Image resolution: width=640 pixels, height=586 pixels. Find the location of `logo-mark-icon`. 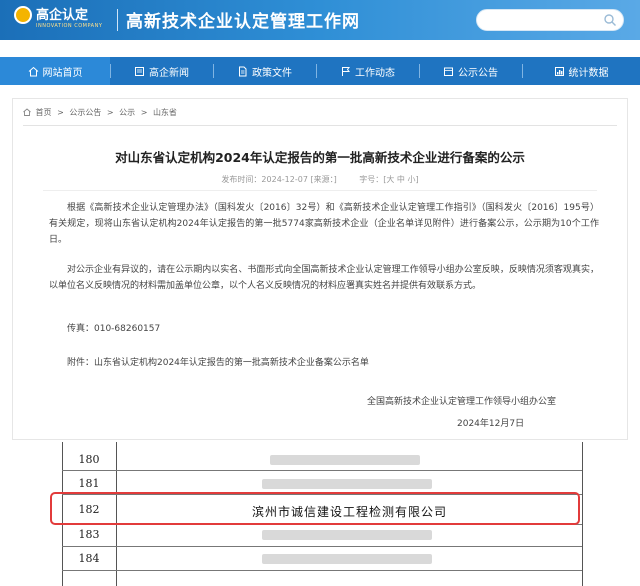

logo-mark-icon is located at coordinates (23, 15).